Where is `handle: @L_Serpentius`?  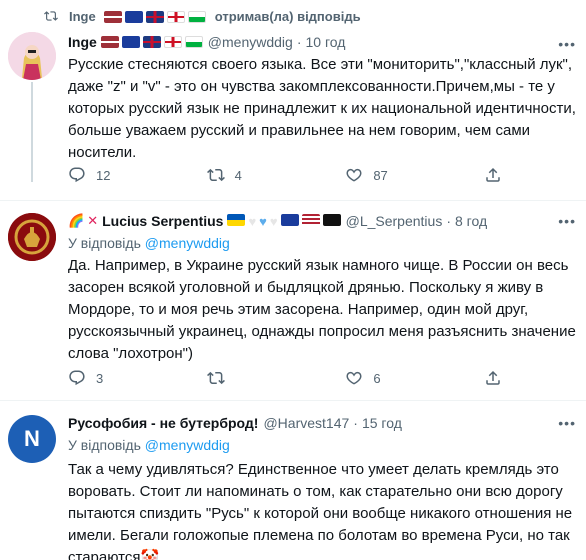 handle: @L_Serpentius is located at coordinates (394, 221).